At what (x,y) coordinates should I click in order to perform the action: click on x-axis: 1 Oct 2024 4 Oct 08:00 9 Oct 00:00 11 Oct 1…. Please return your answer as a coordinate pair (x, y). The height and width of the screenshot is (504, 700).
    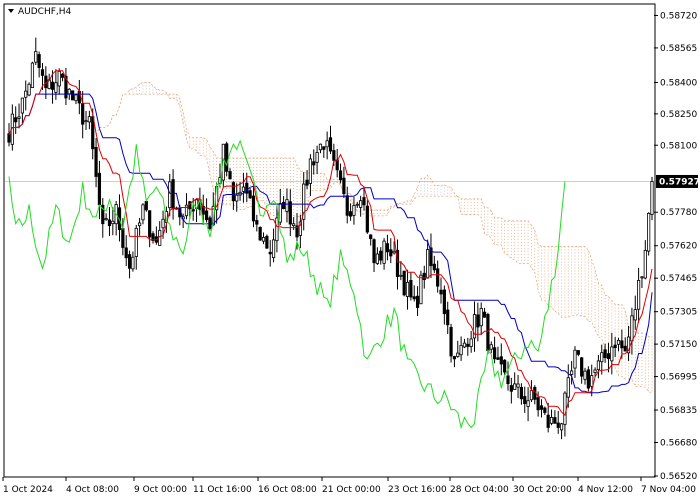
    Looking at the image, I should click on (349, 486).